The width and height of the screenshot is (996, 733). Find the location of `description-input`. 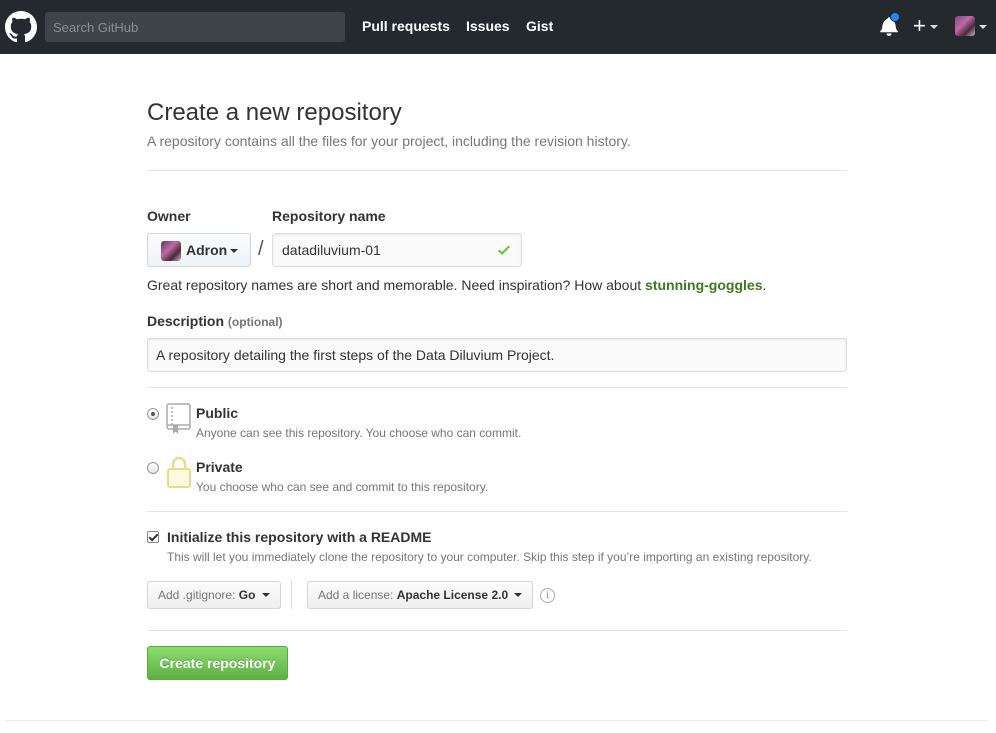

description-input is located at coordinates (497, 355).